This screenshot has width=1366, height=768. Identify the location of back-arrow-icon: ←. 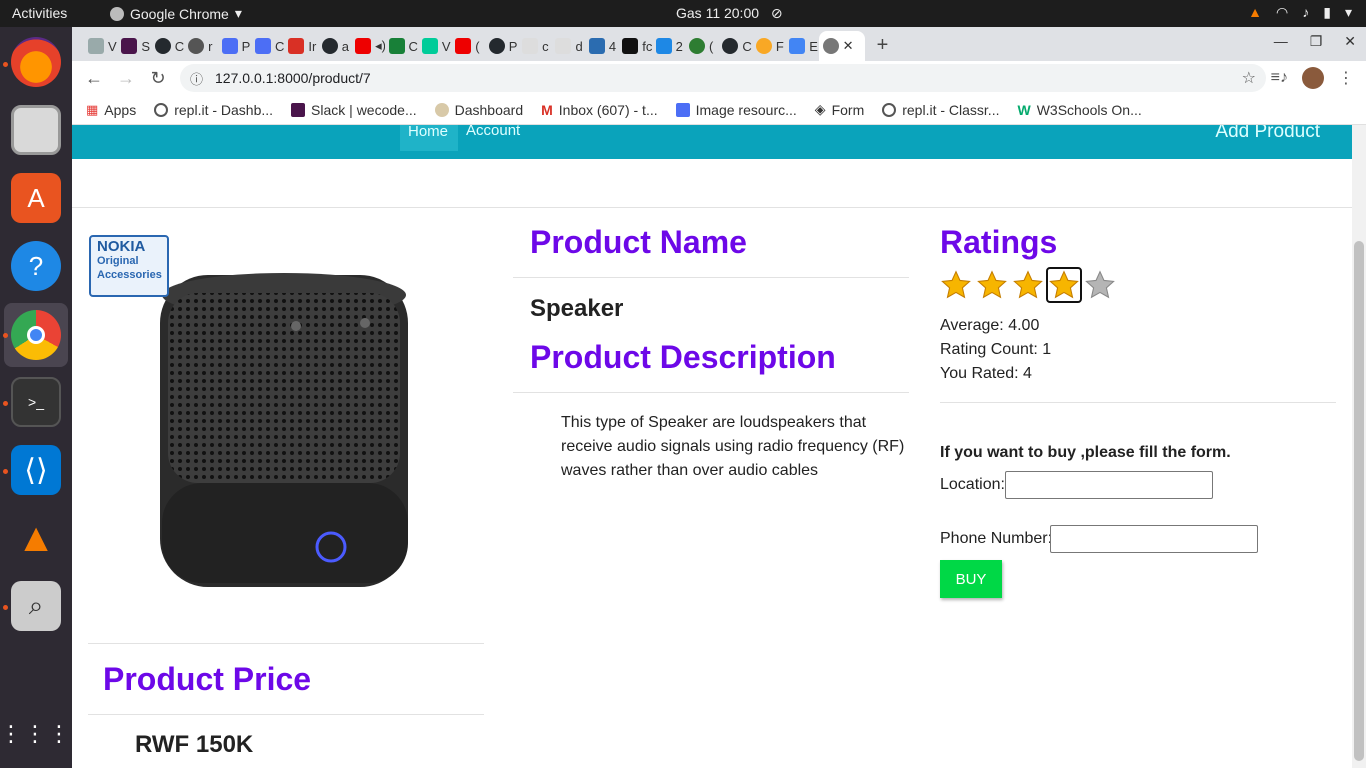
(94, 78).